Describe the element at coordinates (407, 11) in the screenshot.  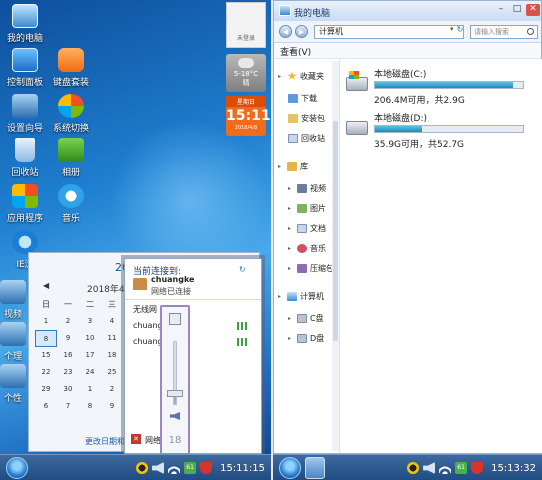
I see `title-bar: 我的电脑 – □ ✕` at that location.